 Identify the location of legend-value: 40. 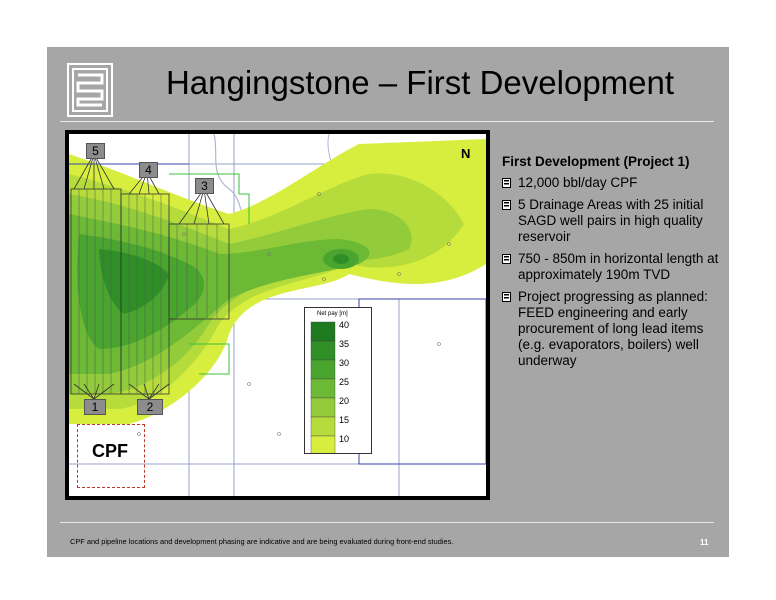
(344, 325).